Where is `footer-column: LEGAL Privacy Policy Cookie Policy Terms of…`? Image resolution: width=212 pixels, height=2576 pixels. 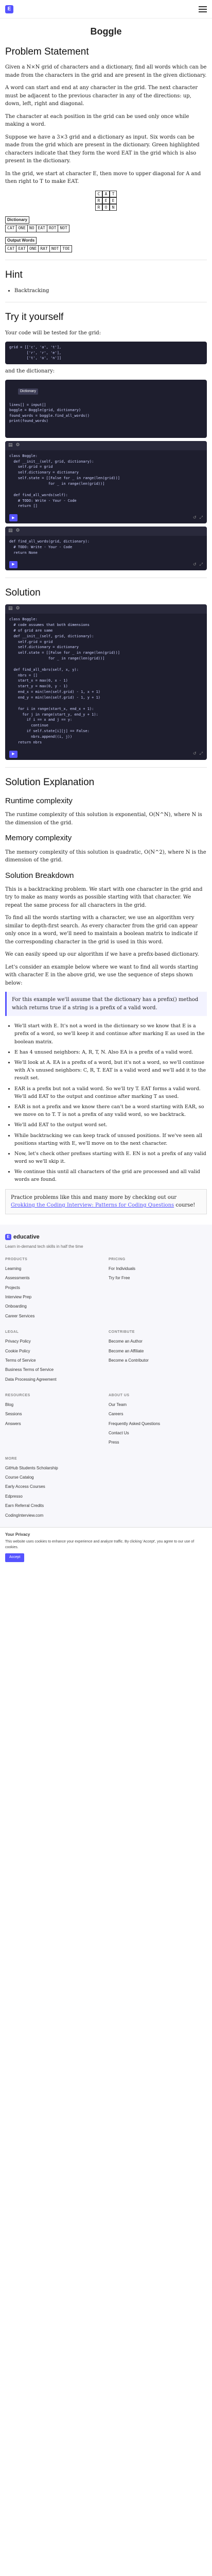
footer-column: LEGAL Privacy Policy Cookie Policy Terms of… is located at coordinates (54, 1358).